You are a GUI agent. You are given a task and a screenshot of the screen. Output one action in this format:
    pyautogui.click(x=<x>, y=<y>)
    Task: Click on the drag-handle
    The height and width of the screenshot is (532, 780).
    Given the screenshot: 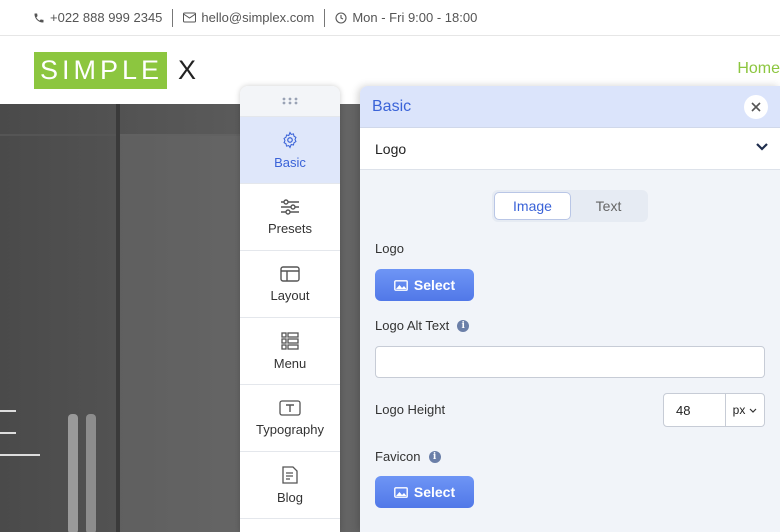 What is the action you would take?
    pyautogui.click(x=290, y=101)
    